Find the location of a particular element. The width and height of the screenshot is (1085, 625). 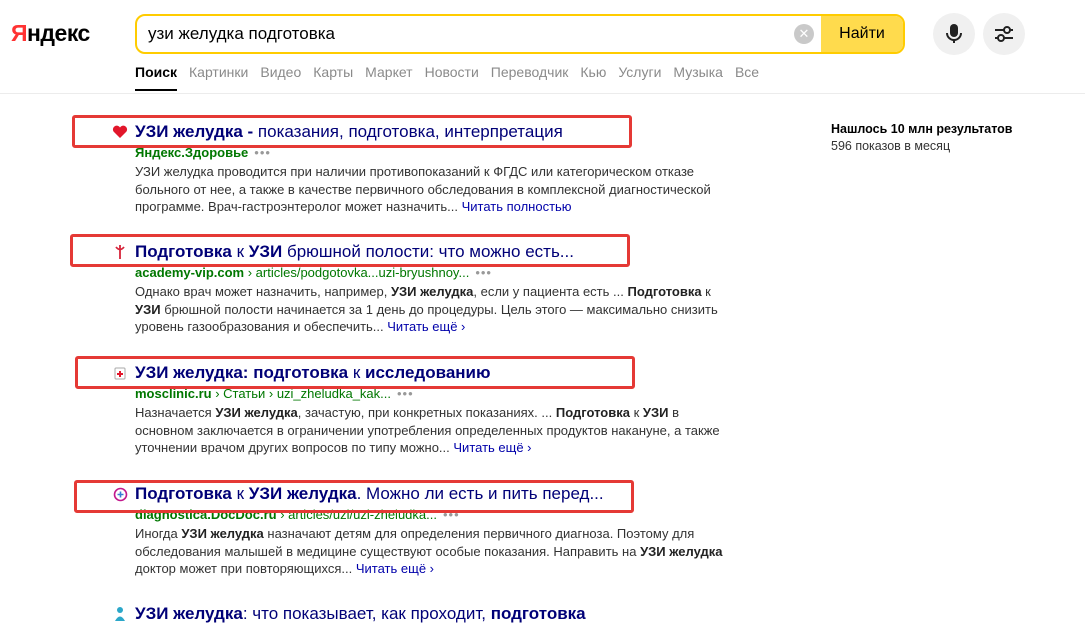

results-count: Нашлось 10 млн результатов is located at coordinates (922, 129).